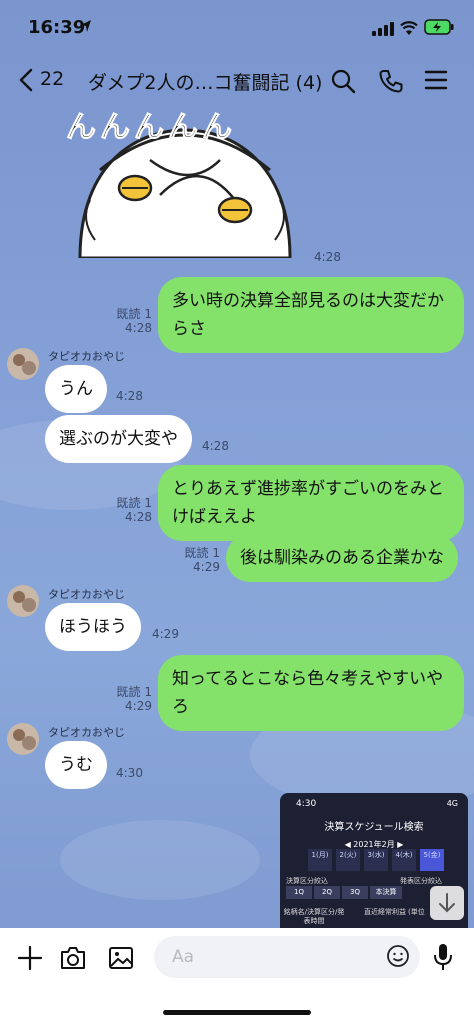 The height and width of the screenshot is (1024, 474). What do you see at coordinates (320, 860) in the screenshot?
I see `preview-day: 1(月)` at bounding box center [320, 860].